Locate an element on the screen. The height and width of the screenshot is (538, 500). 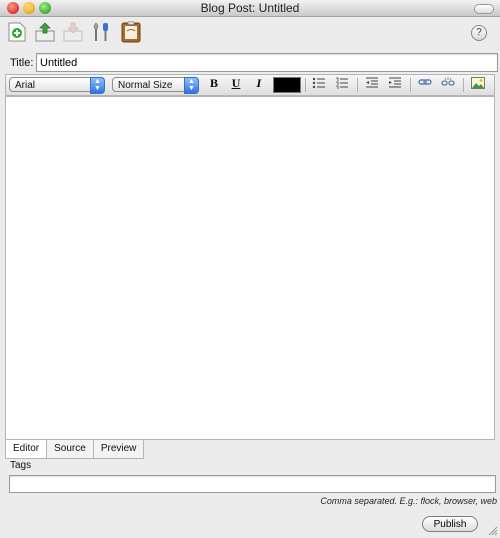
bullet-list-button is located at coordinates (319, 85).